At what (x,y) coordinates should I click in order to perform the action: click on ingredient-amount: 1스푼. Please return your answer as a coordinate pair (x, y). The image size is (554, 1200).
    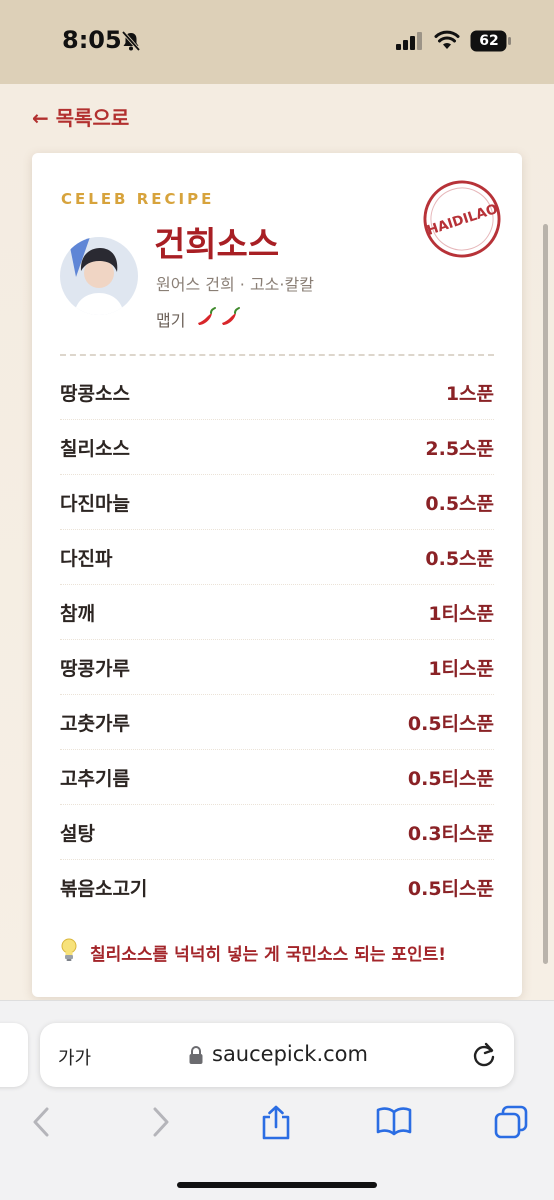
    Looking at the image, I should click on (469, 393).